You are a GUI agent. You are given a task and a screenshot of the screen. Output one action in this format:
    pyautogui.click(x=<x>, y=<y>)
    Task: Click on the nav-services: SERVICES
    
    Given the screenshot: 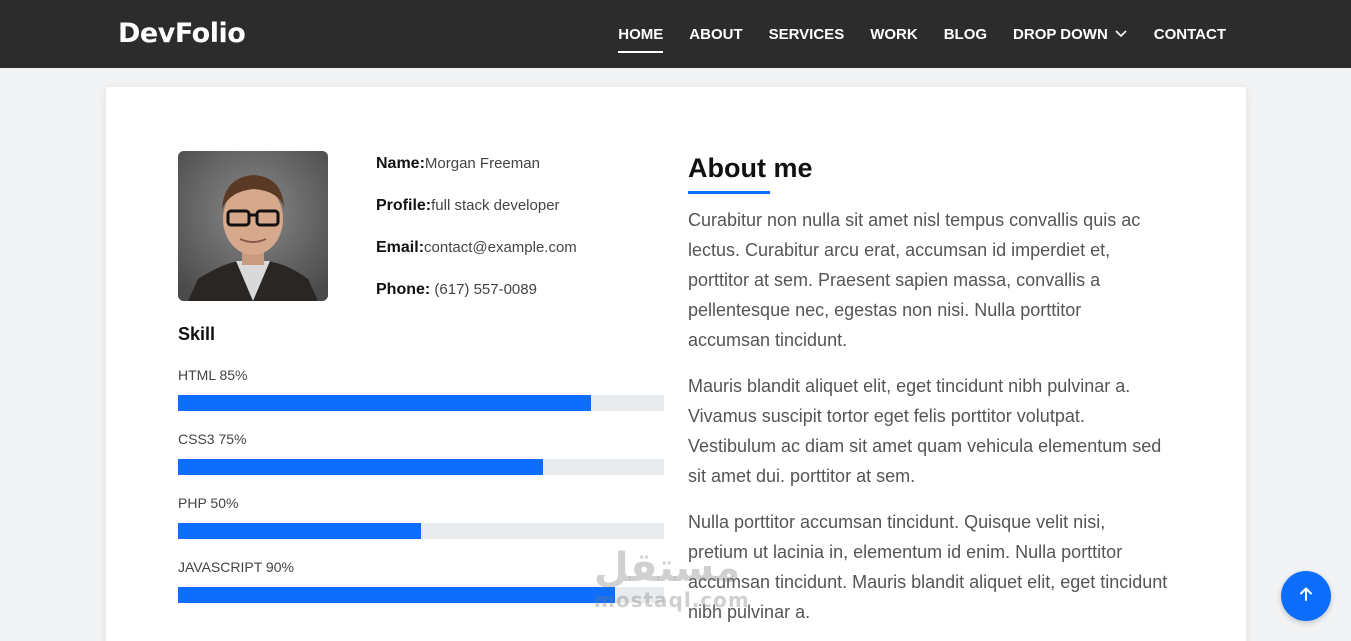 What is the action you would take?
    pyautogui.click(x=807, y=34)
    